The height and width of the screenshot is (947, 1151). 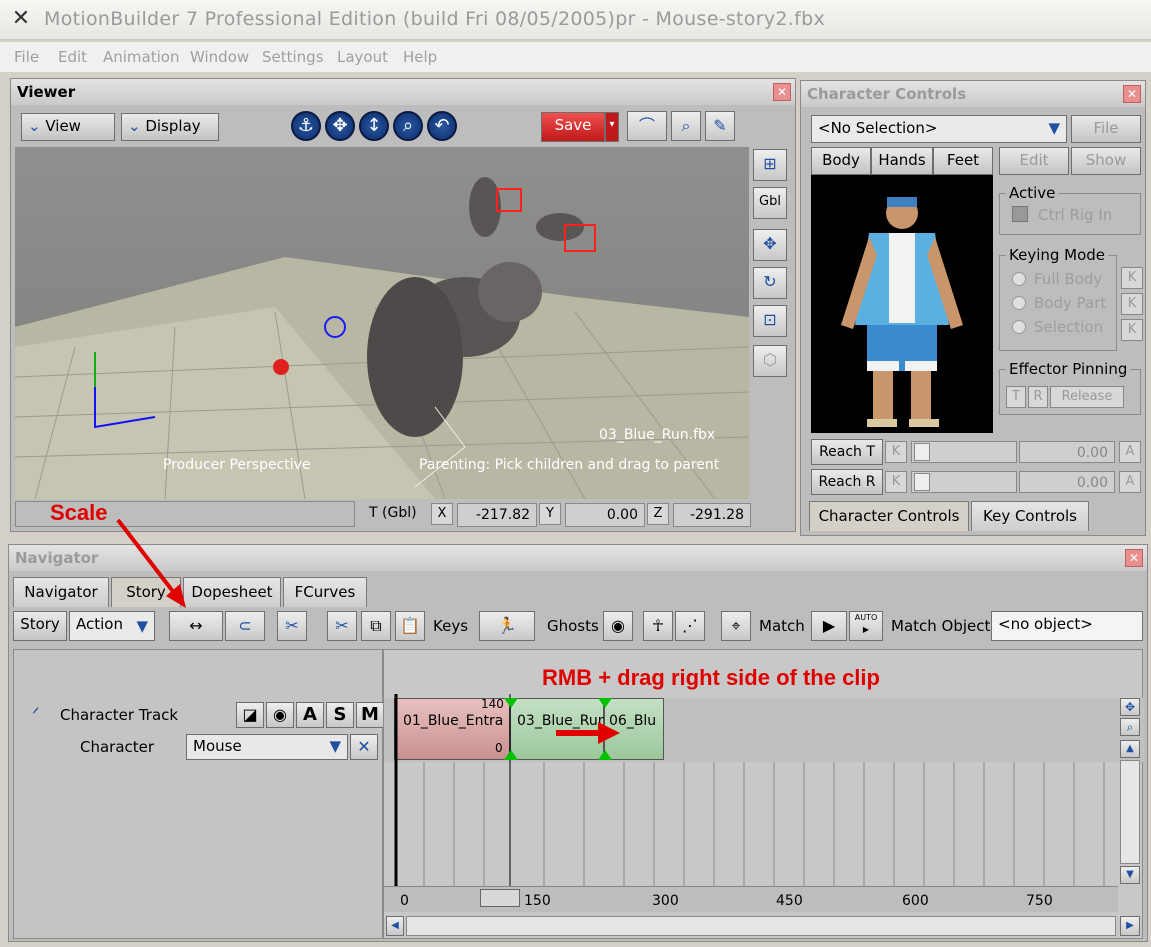 What do you see at coordinates (364, 747) in the screenshot?
I see `character-plot-icon: ✕` at bounding box center [364, 747].